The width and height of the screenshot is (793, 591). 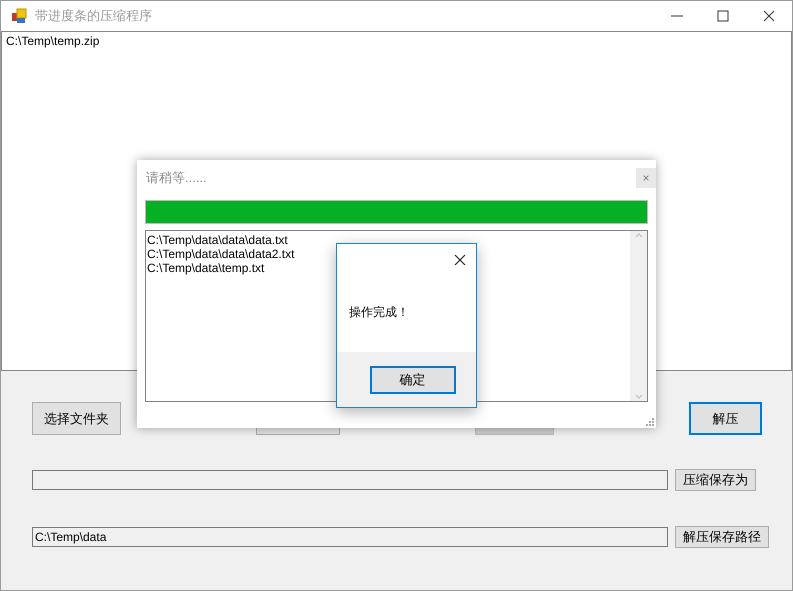 I want to click on log-line: C:\Temp\data\data\data.txt, so click(x=217, y=240).